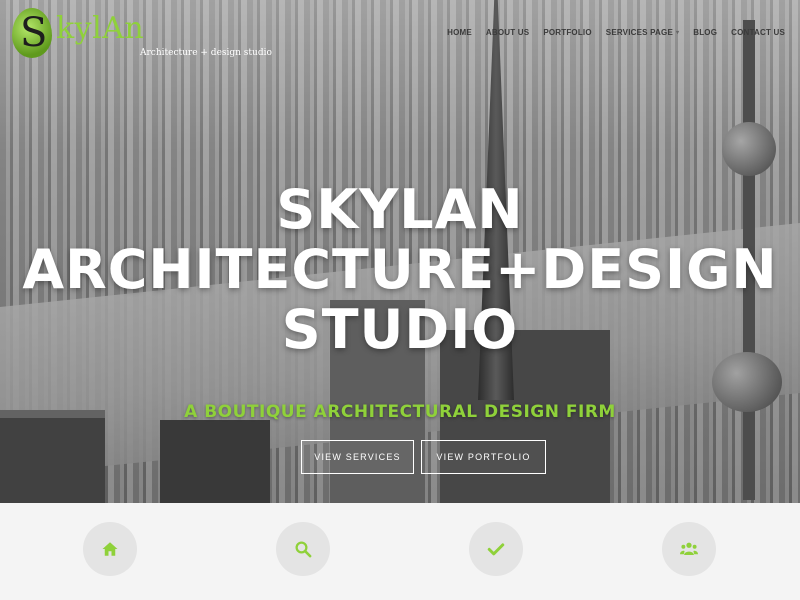 Image resolution: width=800 pixels, height=600 pixels. I want to click on view-services-button: VIEW SERVICES, so click(357, 457).